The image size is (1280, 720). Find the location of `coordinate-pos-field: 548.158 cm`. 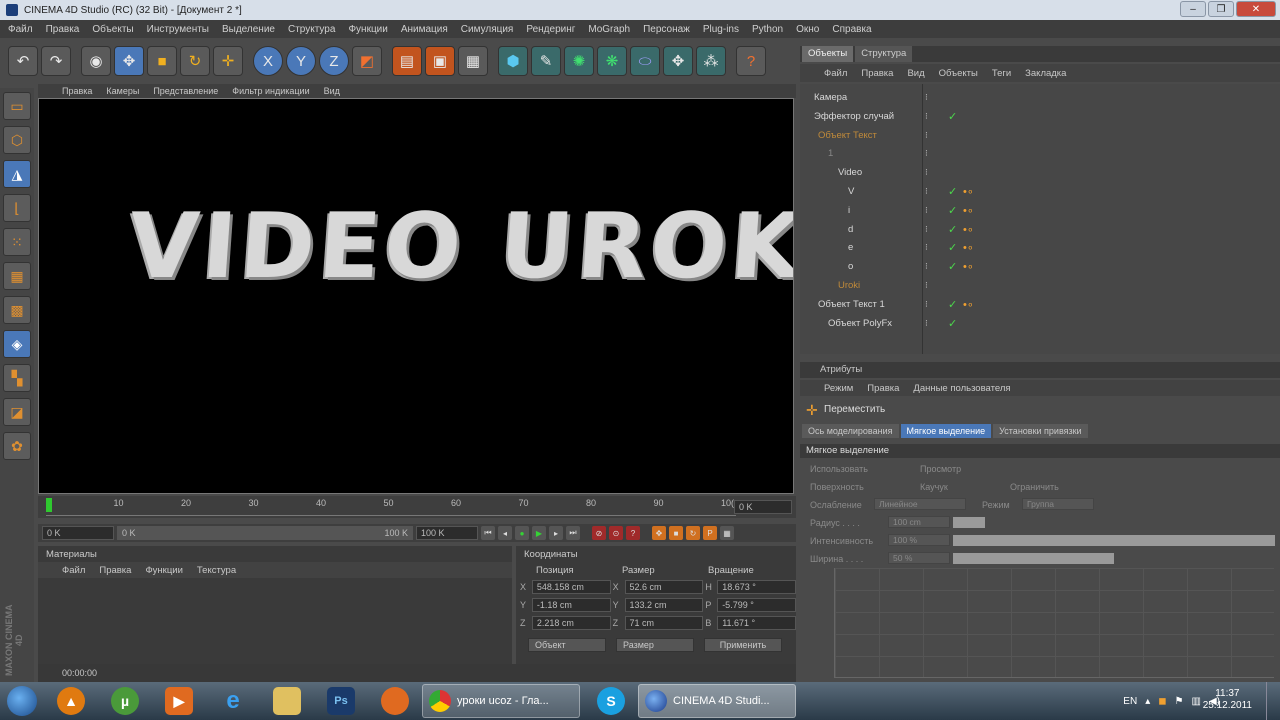

coordinate-pos-field: 548.158 cm is located at coordinates (571, 587).